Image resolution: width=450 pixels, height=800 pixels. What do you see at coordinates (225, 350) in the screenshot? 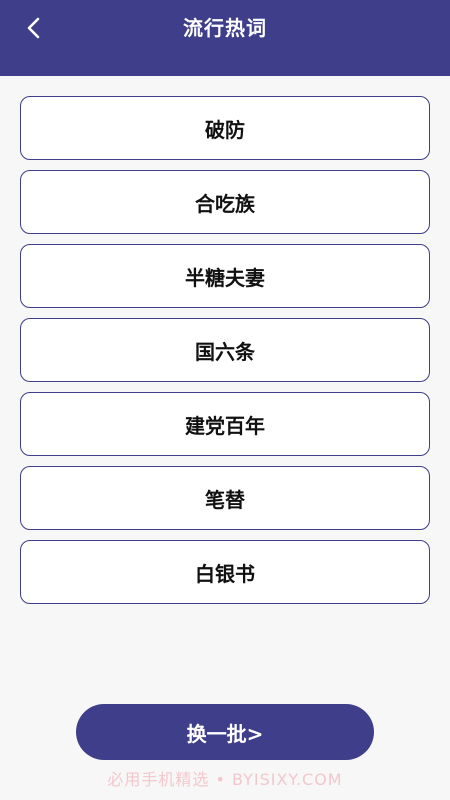
I see `word-item: 国六条` at bounding box center [225, 350].